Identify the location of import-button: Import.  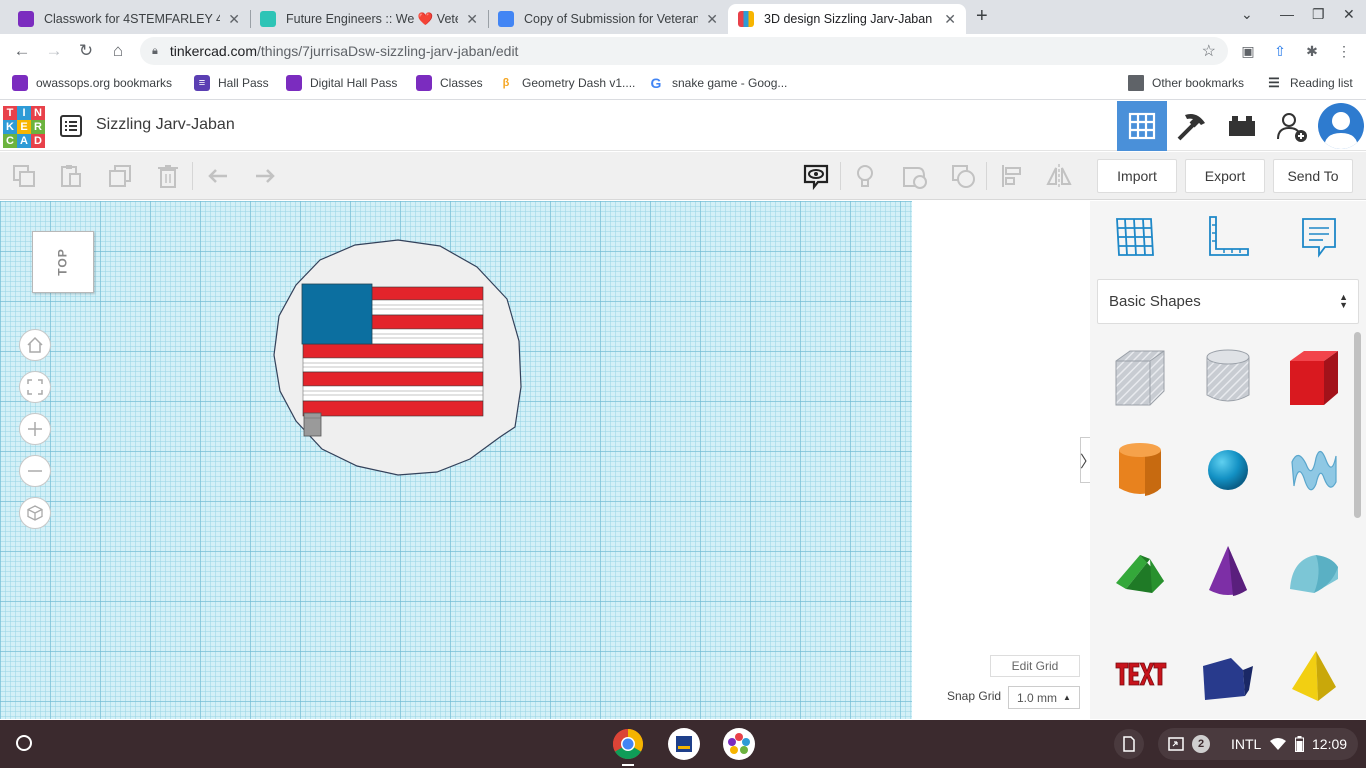
(1137, 176).